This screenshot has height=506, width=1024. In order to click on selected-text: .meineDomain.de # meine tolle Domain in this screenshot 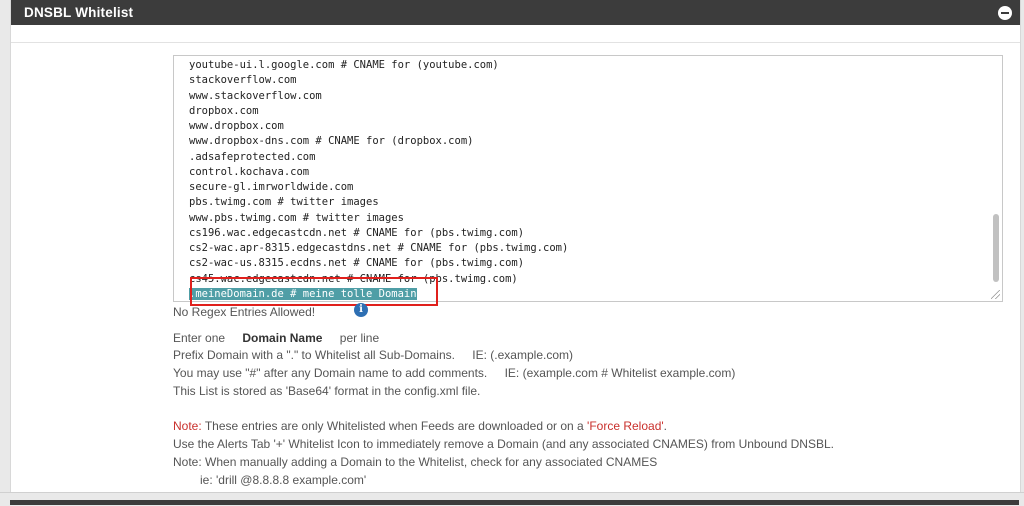, I will do `click(303, 293)`.